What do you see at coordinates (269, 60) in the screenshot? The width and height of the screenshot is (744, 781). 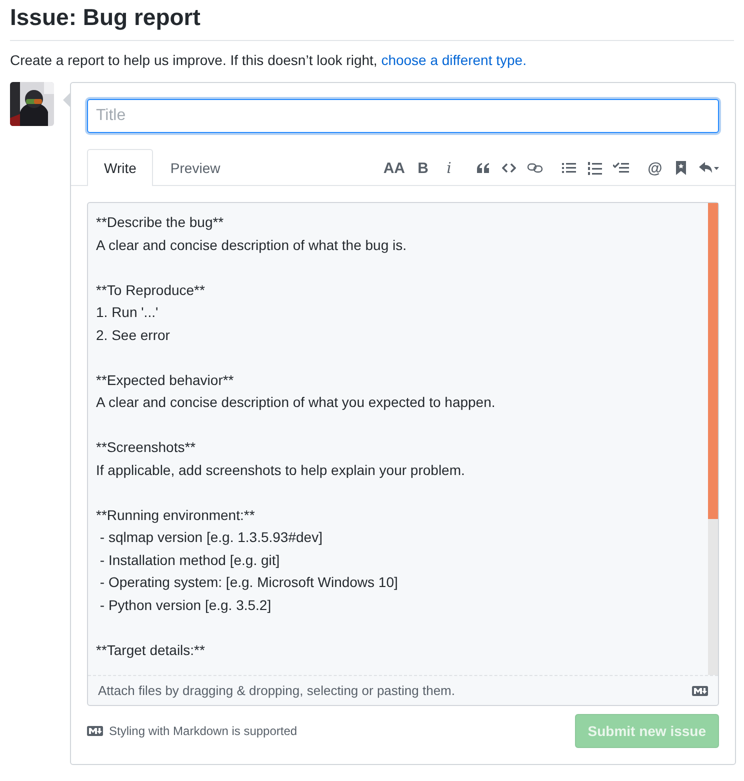 I see `intro-text: Create a report to help us improve. If this doesn’t look right, choose a different type.` at bounding box center [269, 60].